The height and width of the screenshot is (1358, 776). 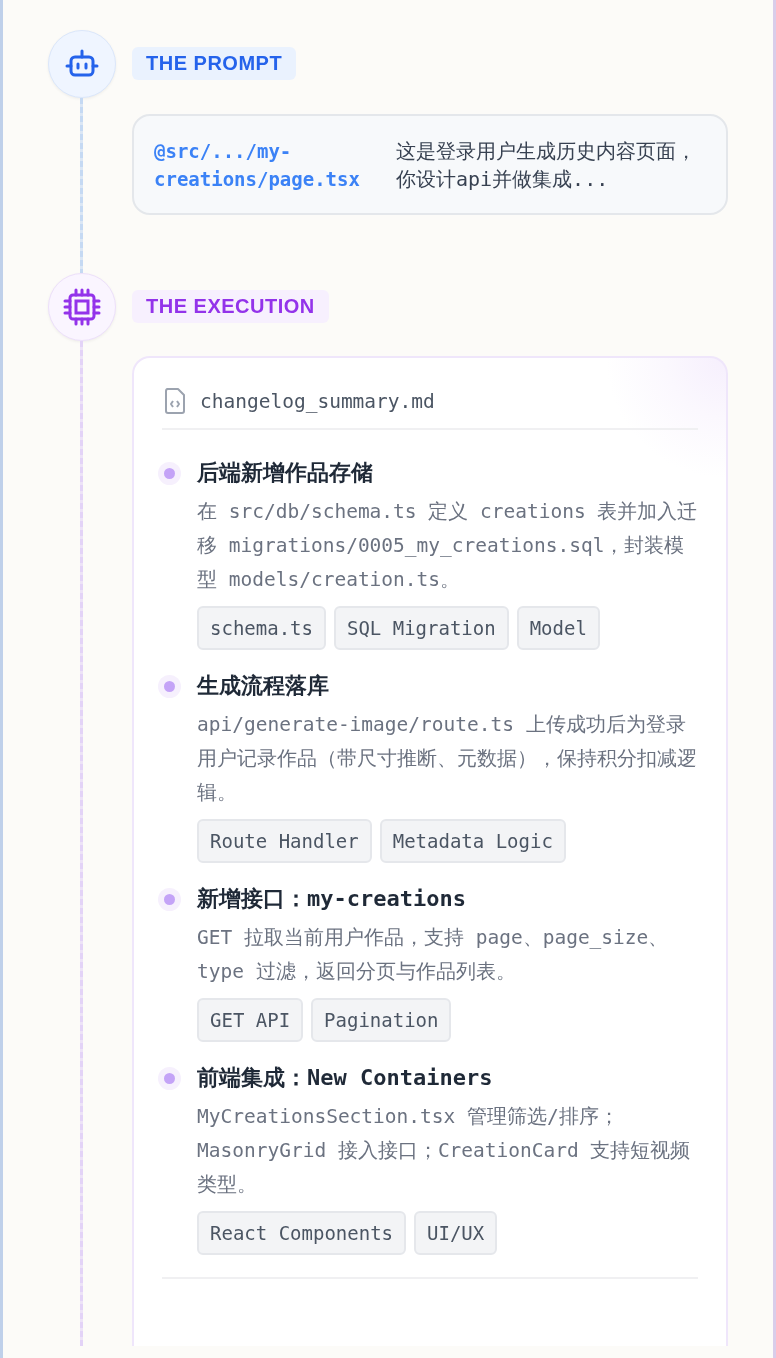 What do you see at coordinates (332, 899) in the screenshot?
I see `change-title: 新增接口：my-creations` at bounding box center [332, 899].